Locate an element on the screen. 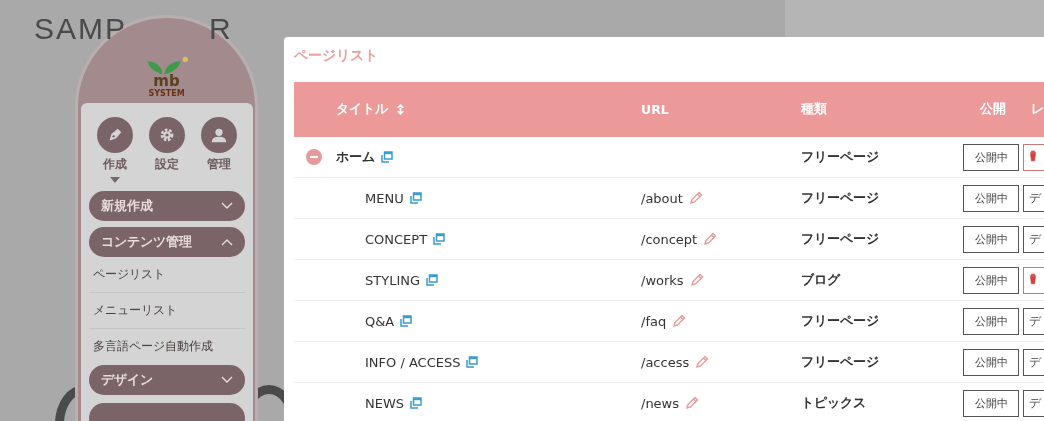 This screenshot has width=1044, height=421. menu-section: コンテンツ管理 is located at coordinates (166, 242).